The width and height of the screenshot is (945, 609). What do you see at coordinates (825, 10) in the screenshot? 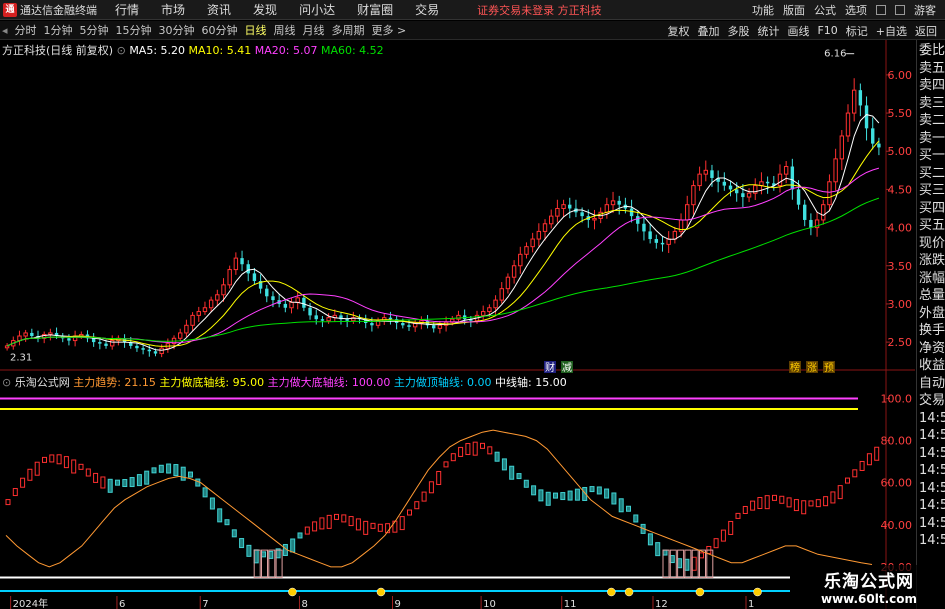
I see `menu-formula: 公式` at bounding box center [825, 10].